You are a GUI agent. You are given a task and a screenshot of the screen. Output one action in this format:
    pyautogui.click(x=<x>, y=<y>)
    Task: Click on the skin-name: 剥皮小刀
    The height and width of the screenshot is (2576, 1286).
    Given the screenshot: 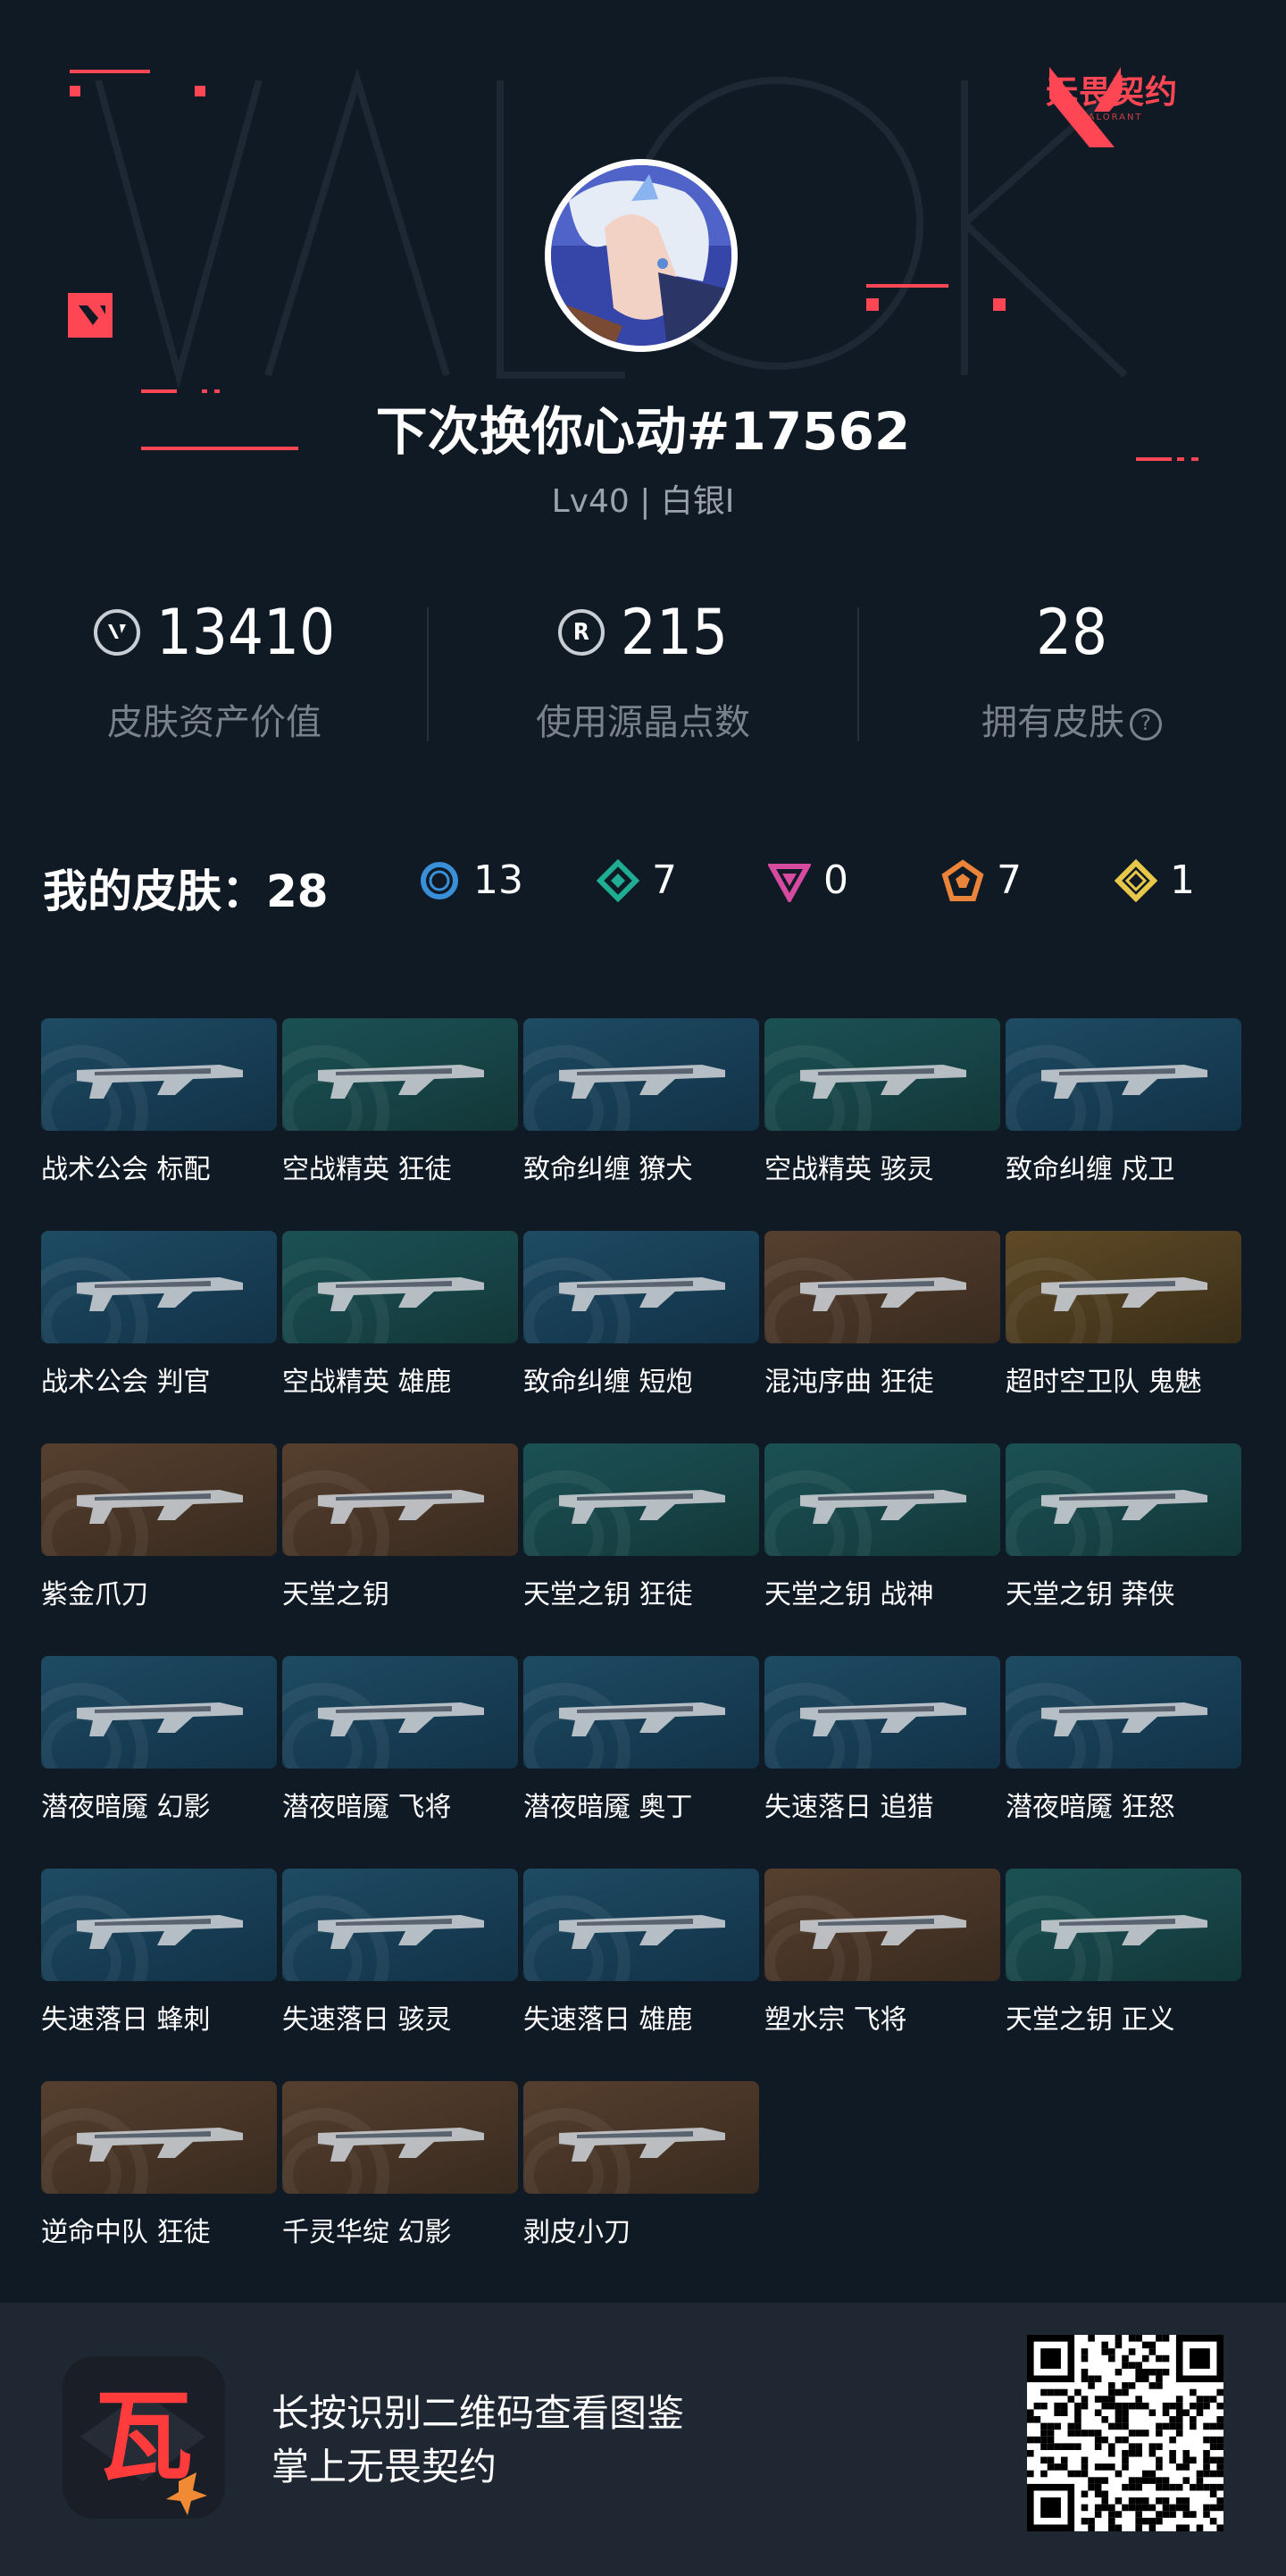 What is the action you would take?
    pyautogui.click(x=576, y=2232)
    